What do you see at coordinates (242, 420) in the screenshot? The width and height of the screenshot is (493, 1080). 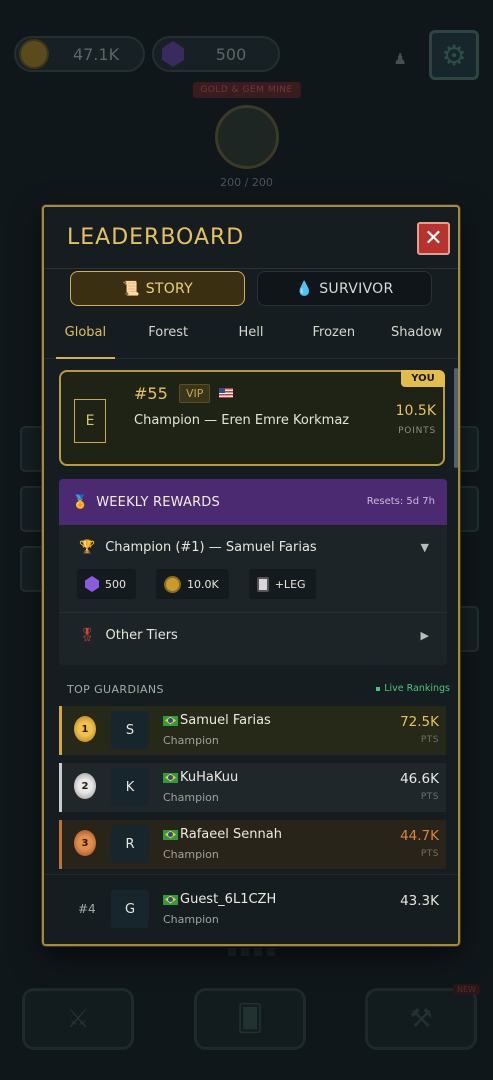 I see `your-name: Champion — Eren Emre Korkmaz` at bounding box center [242, 420].